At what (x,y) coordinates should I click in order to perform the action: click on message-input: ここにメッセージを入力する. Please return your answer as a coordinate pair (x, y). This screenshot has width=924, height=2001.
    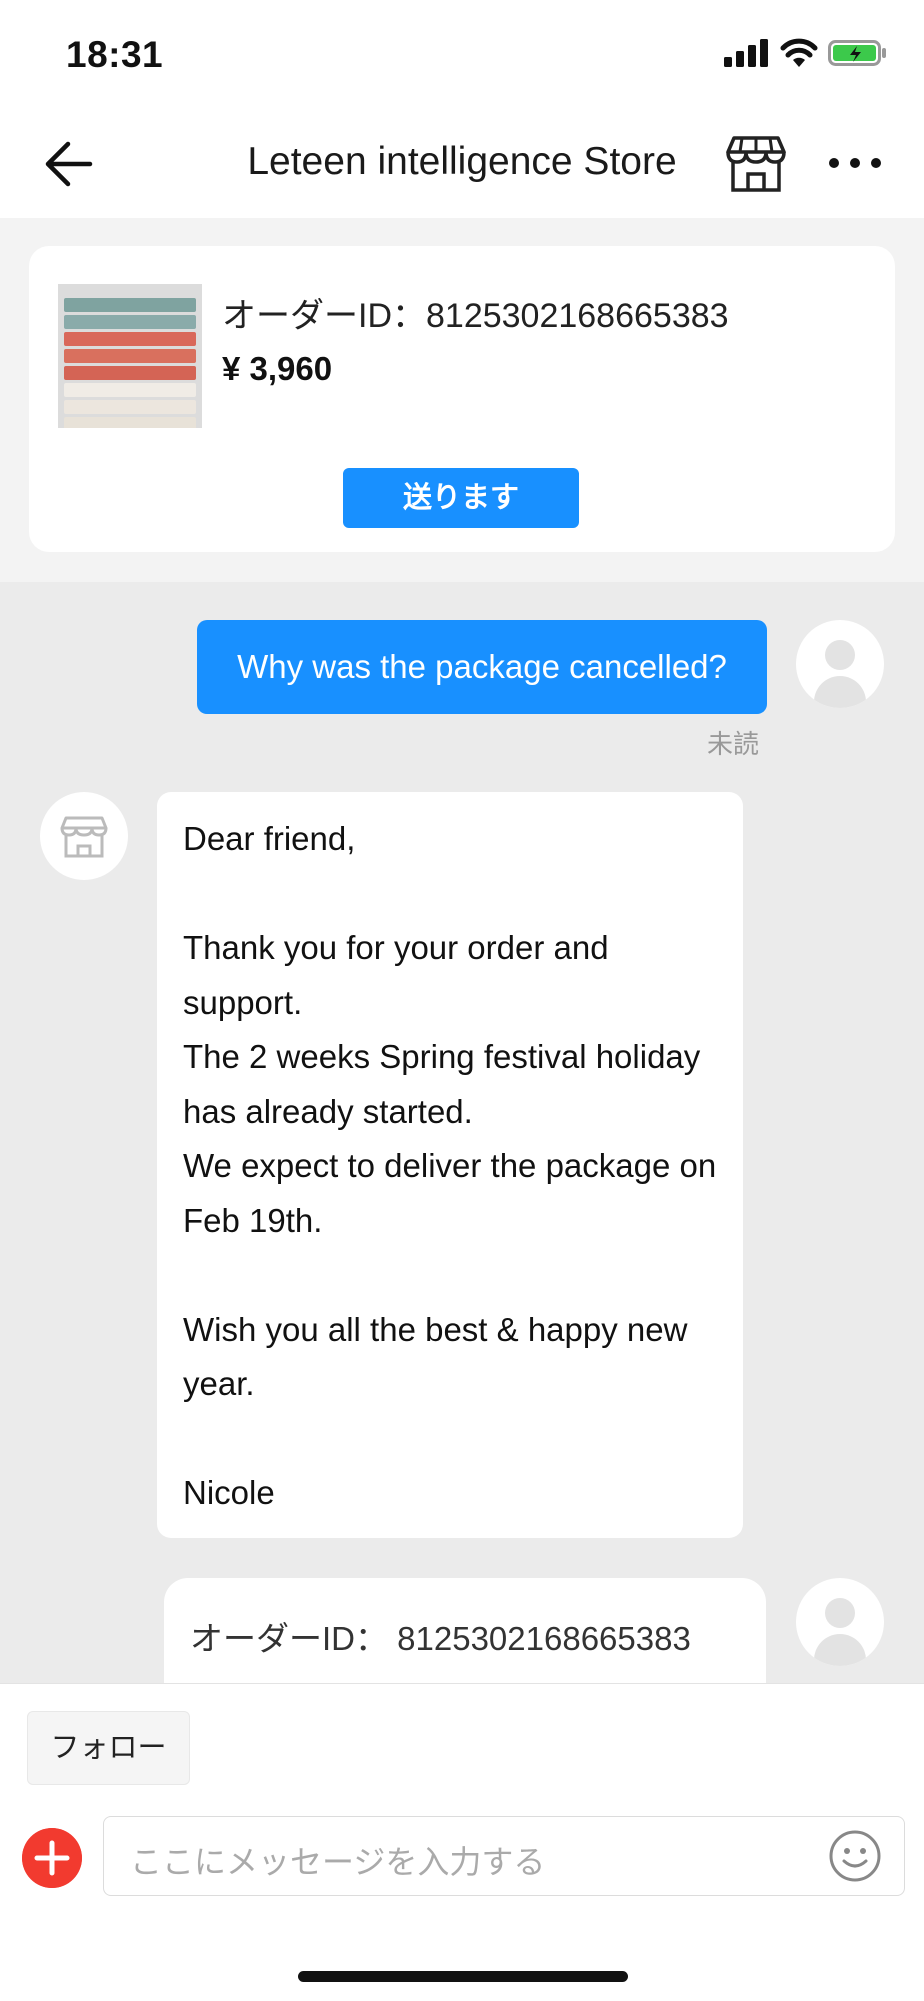
    Looking at the image, I should click on (504, 1856).